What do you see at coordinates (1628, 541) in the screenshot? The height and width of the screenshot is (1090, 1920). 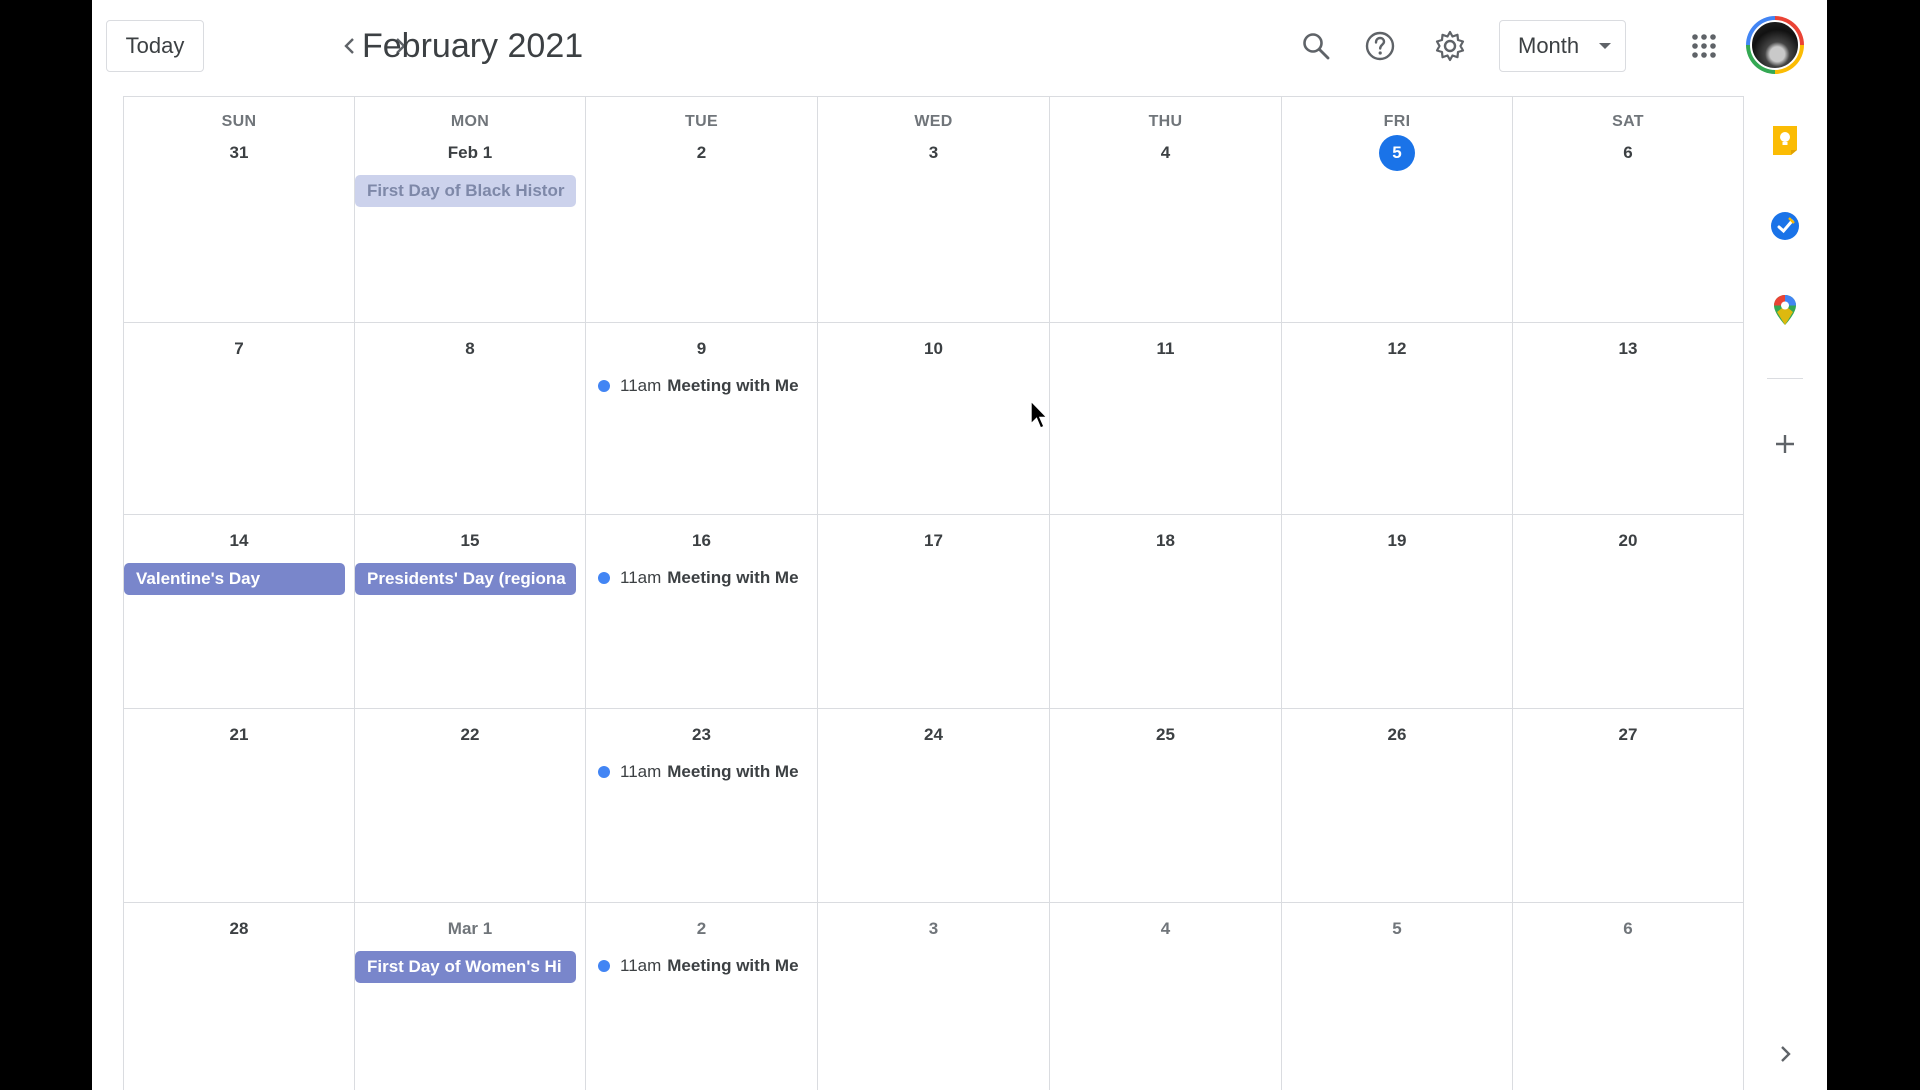 I see `day-number: 20` at bounding box center [1628, 541].